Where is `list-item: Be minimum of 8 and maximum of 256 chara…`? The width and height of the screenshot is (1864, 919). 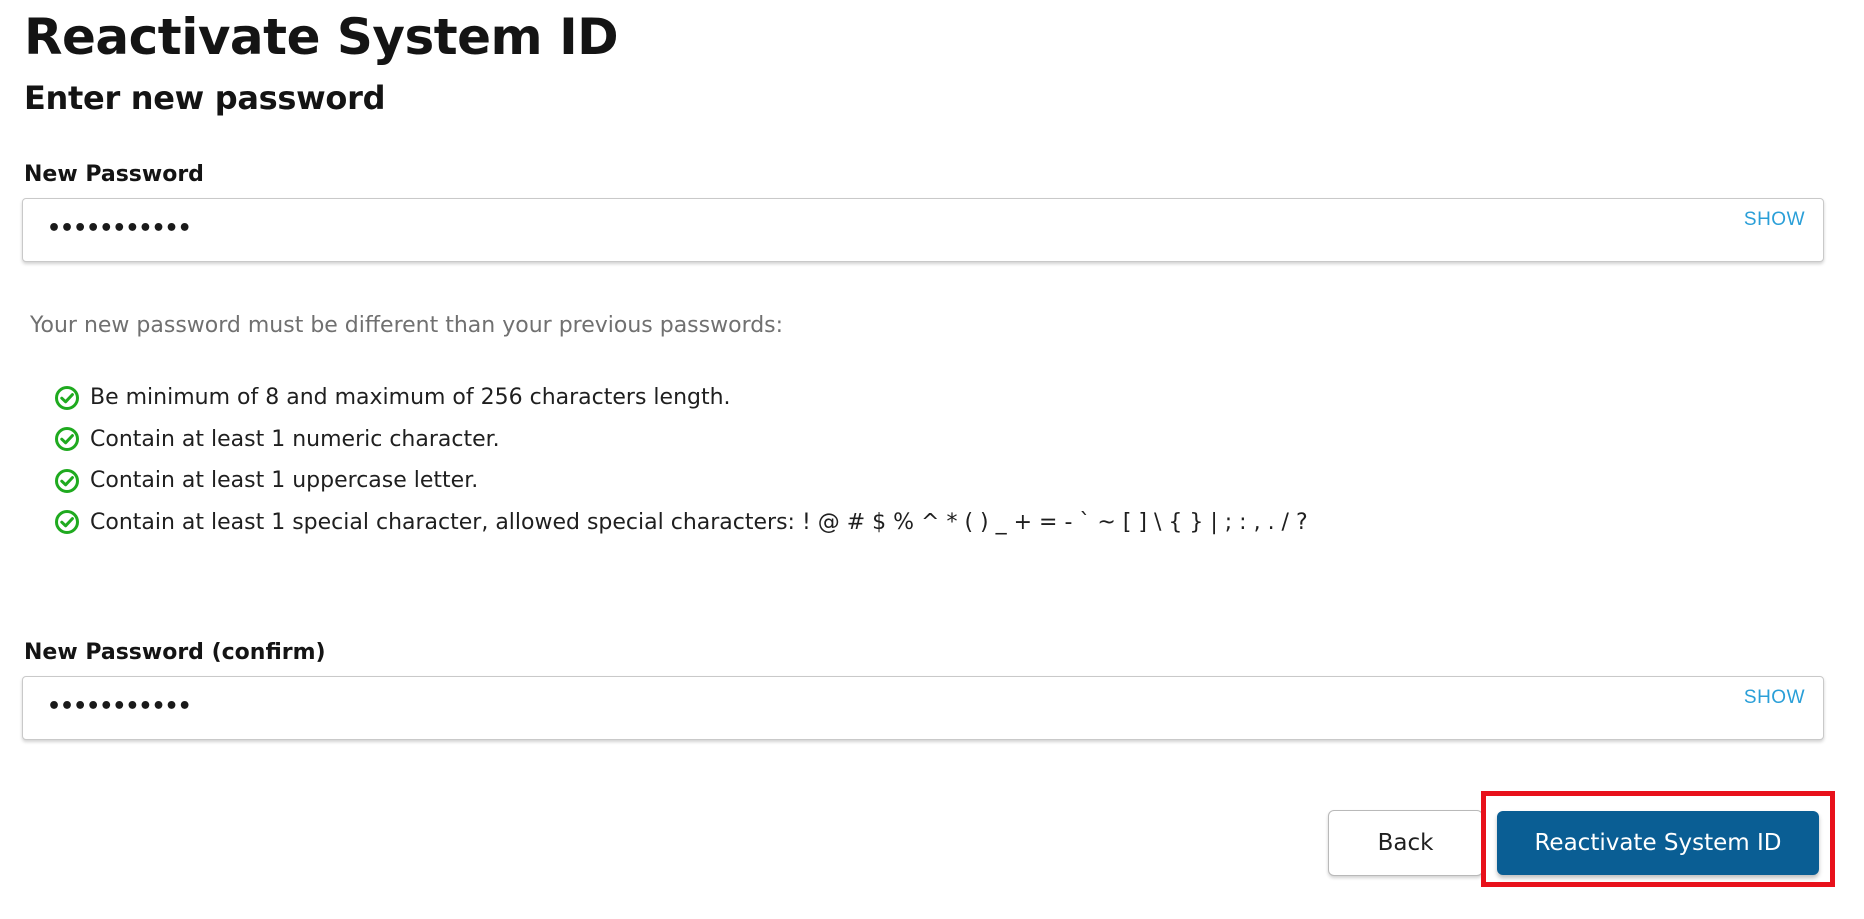 list-item: Be minimum of 8 and maximum of 256 chara… is located at coordinates (681, 398).